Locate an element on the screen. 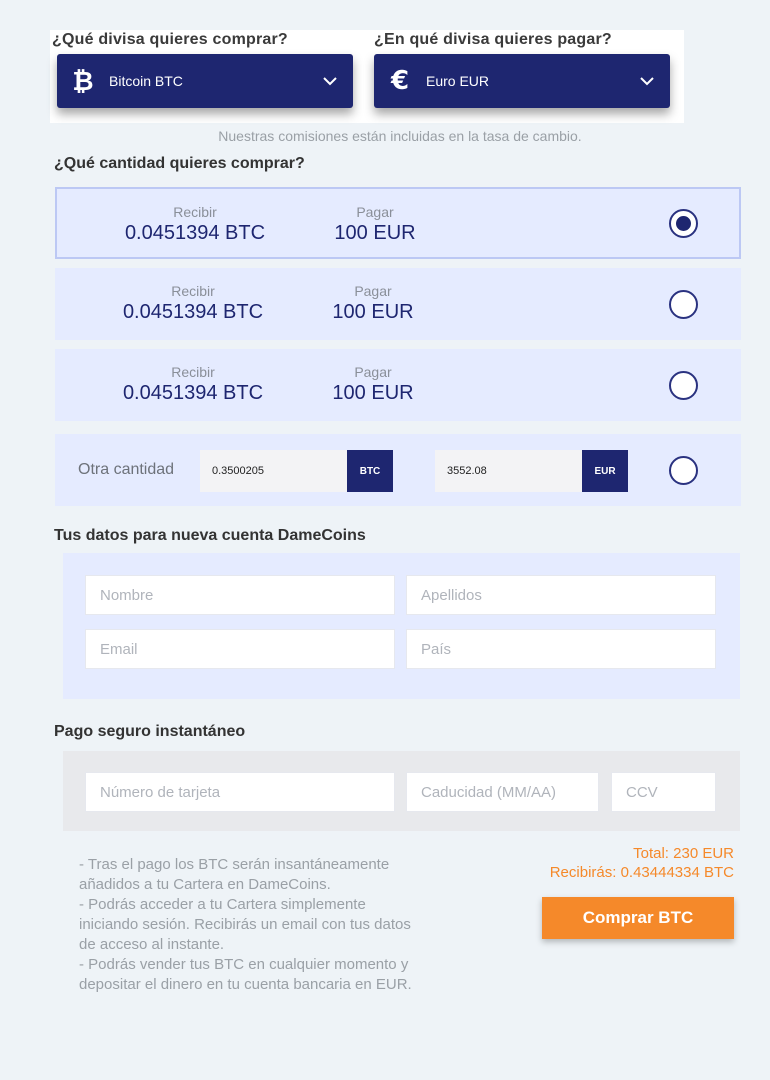  payment-form-panel is located at coordinates (401, 791).